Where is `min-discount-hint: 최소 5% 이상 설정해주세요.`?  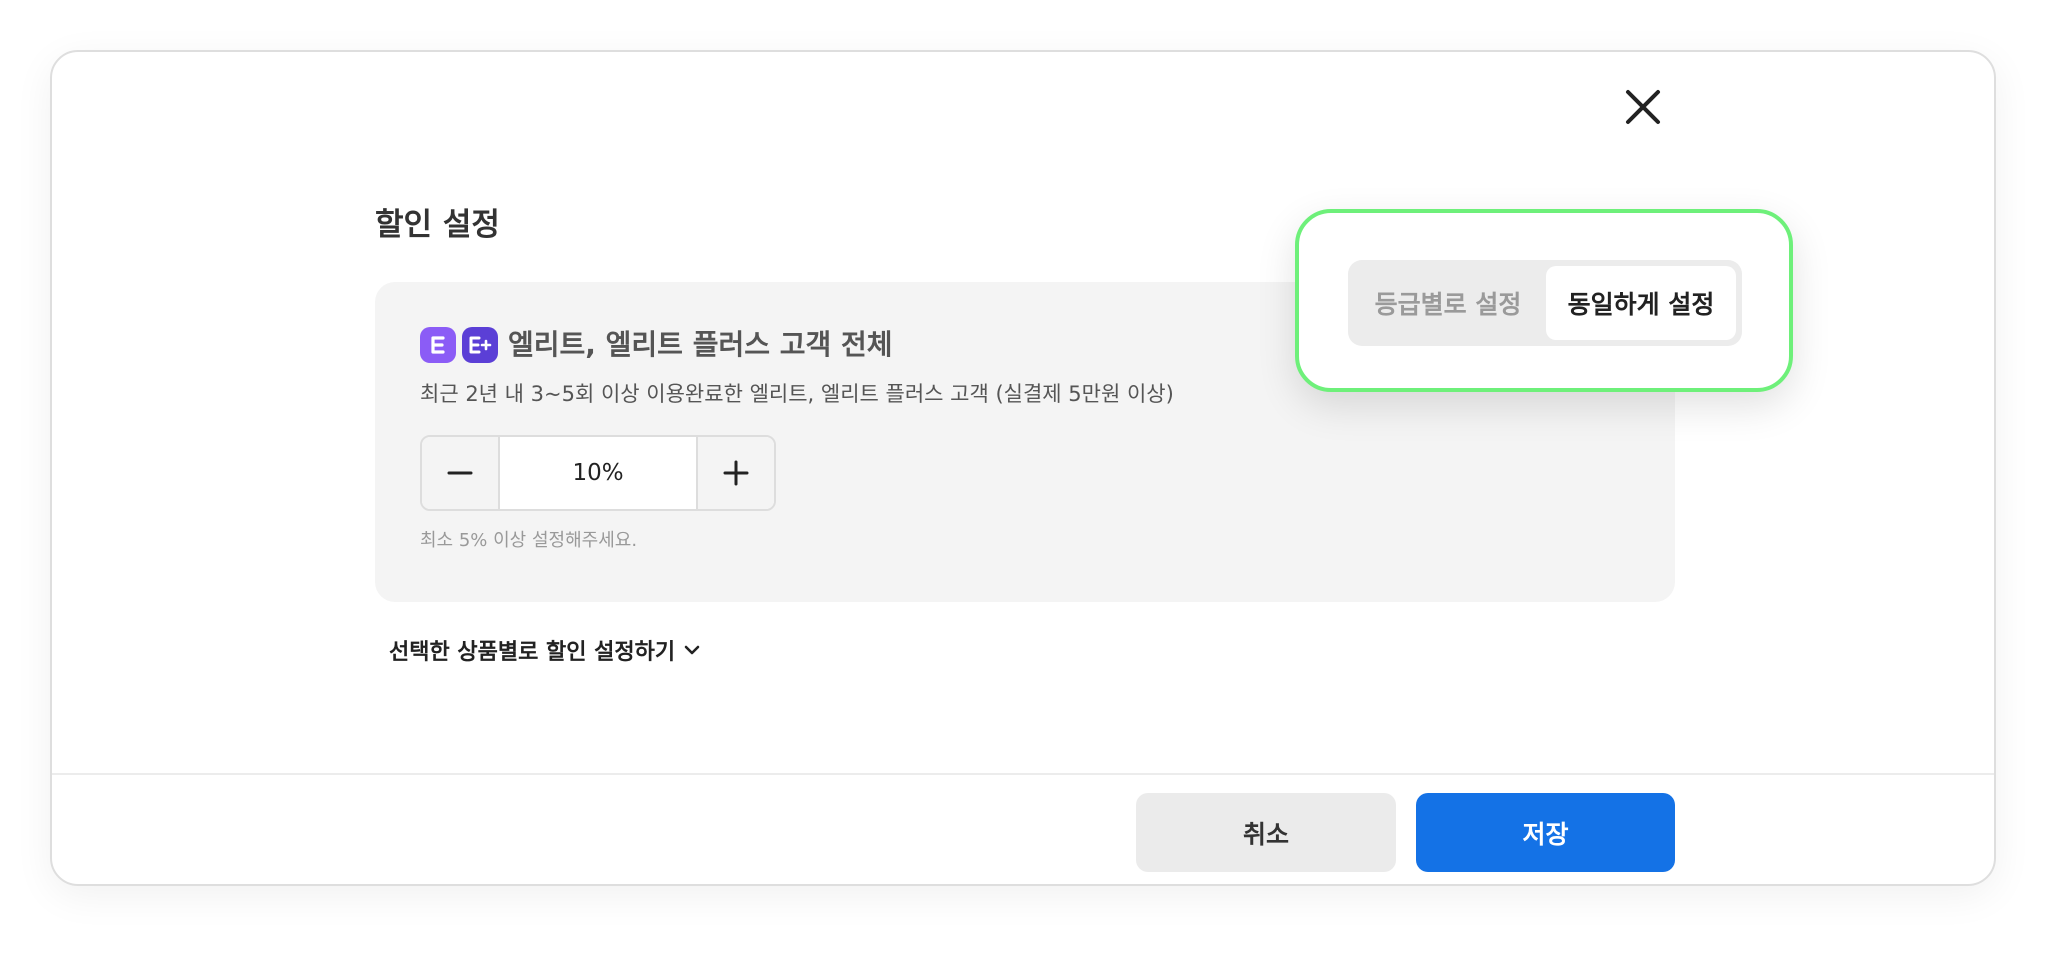 min-discount-hint: 최소 5% 이상 설정해주세요. is located at coordinates (529, 540).